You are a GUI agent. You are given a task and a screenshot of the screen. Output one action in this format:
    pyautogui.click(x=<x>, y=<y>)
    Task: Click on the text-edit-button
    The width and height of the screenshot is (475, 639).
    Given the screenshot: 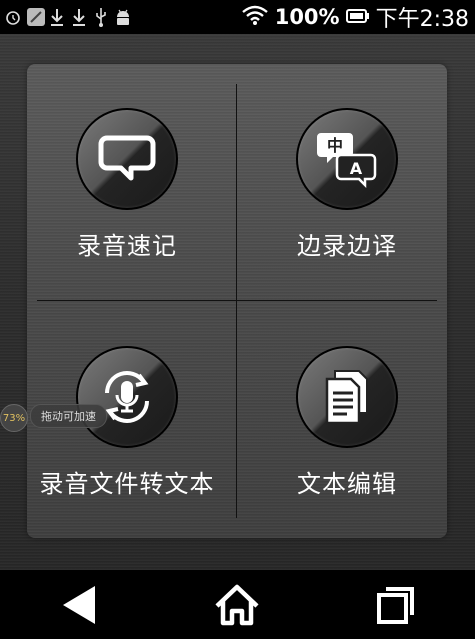 What is the action you would take?
    pyautogui.click(x=347, y=397)
    